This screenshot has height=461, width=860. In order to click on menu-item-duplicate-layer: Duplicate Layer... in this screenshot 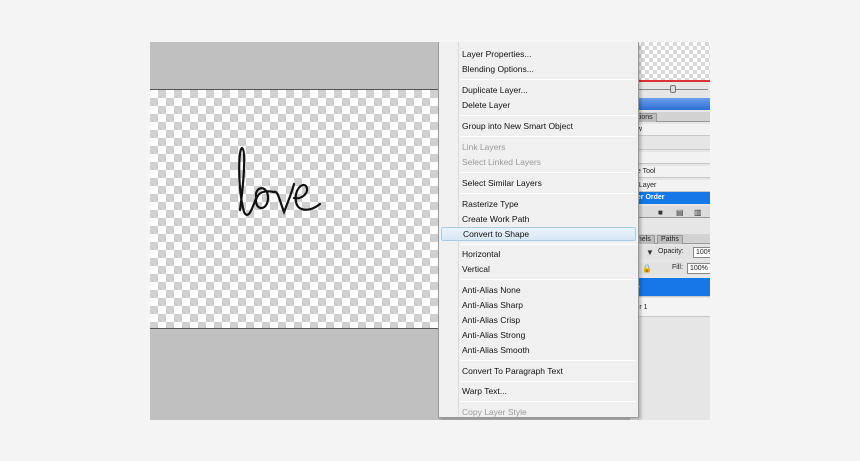, I will do `click(538, 90)`.